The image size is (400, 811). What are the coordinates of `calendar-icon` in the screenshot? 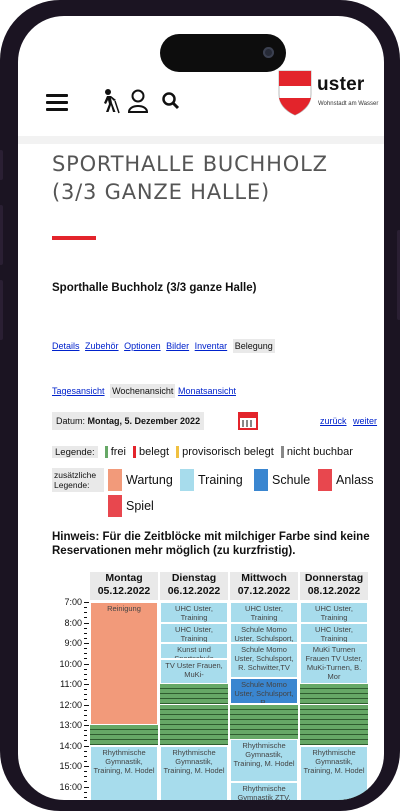 It's located at (248, 421).